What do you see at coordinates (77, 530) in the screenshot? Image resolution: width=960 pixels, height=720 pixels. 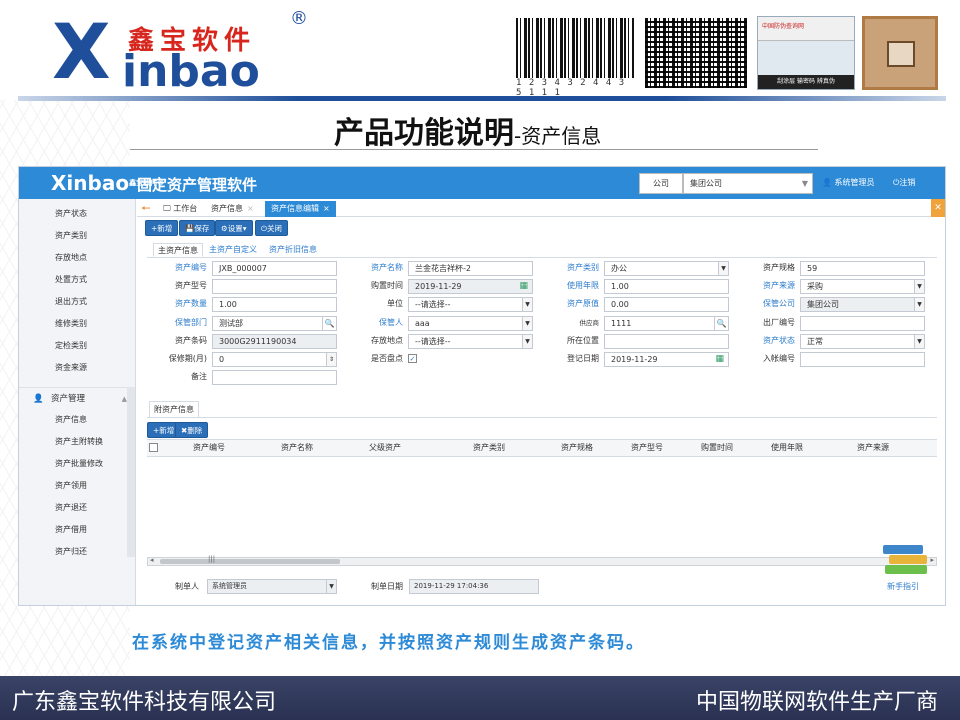 I see `sidebar-item-asset-borrow: 资产借用` at bounding box center [77, 530].